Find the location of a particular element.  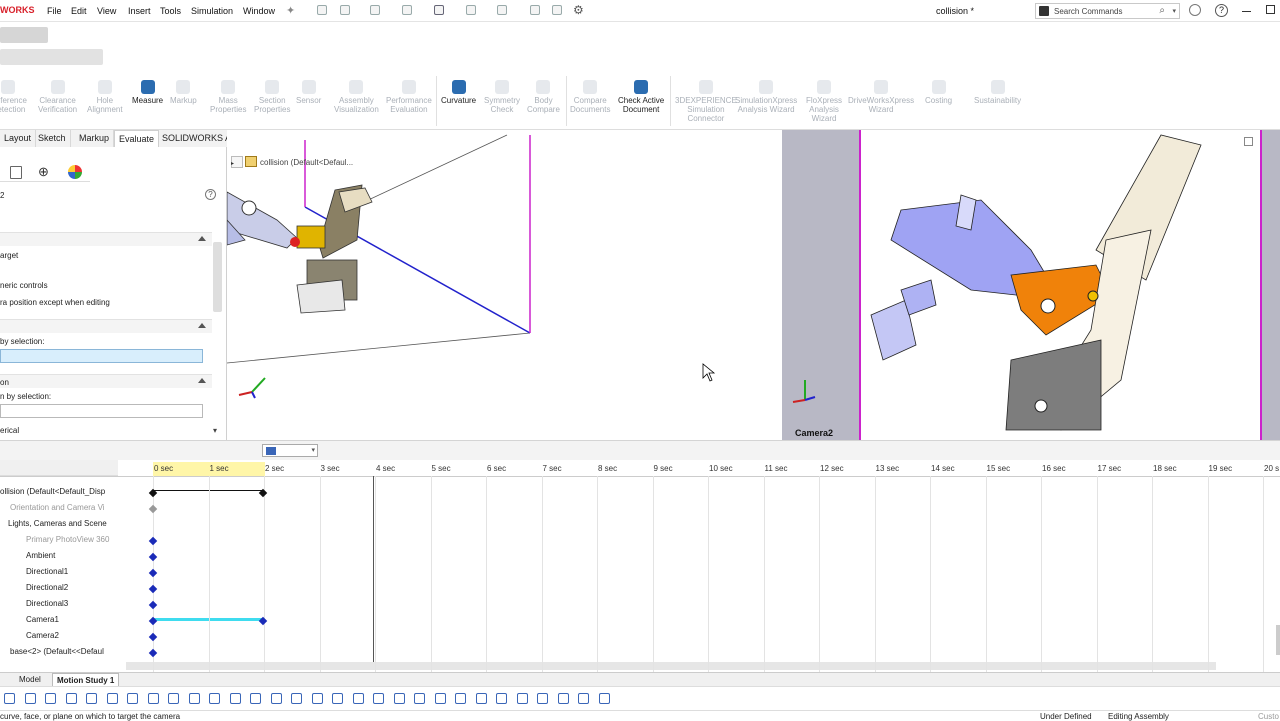

ribbon-button: DriveWorksXpress Wizard is located at coordinates (881, 97).